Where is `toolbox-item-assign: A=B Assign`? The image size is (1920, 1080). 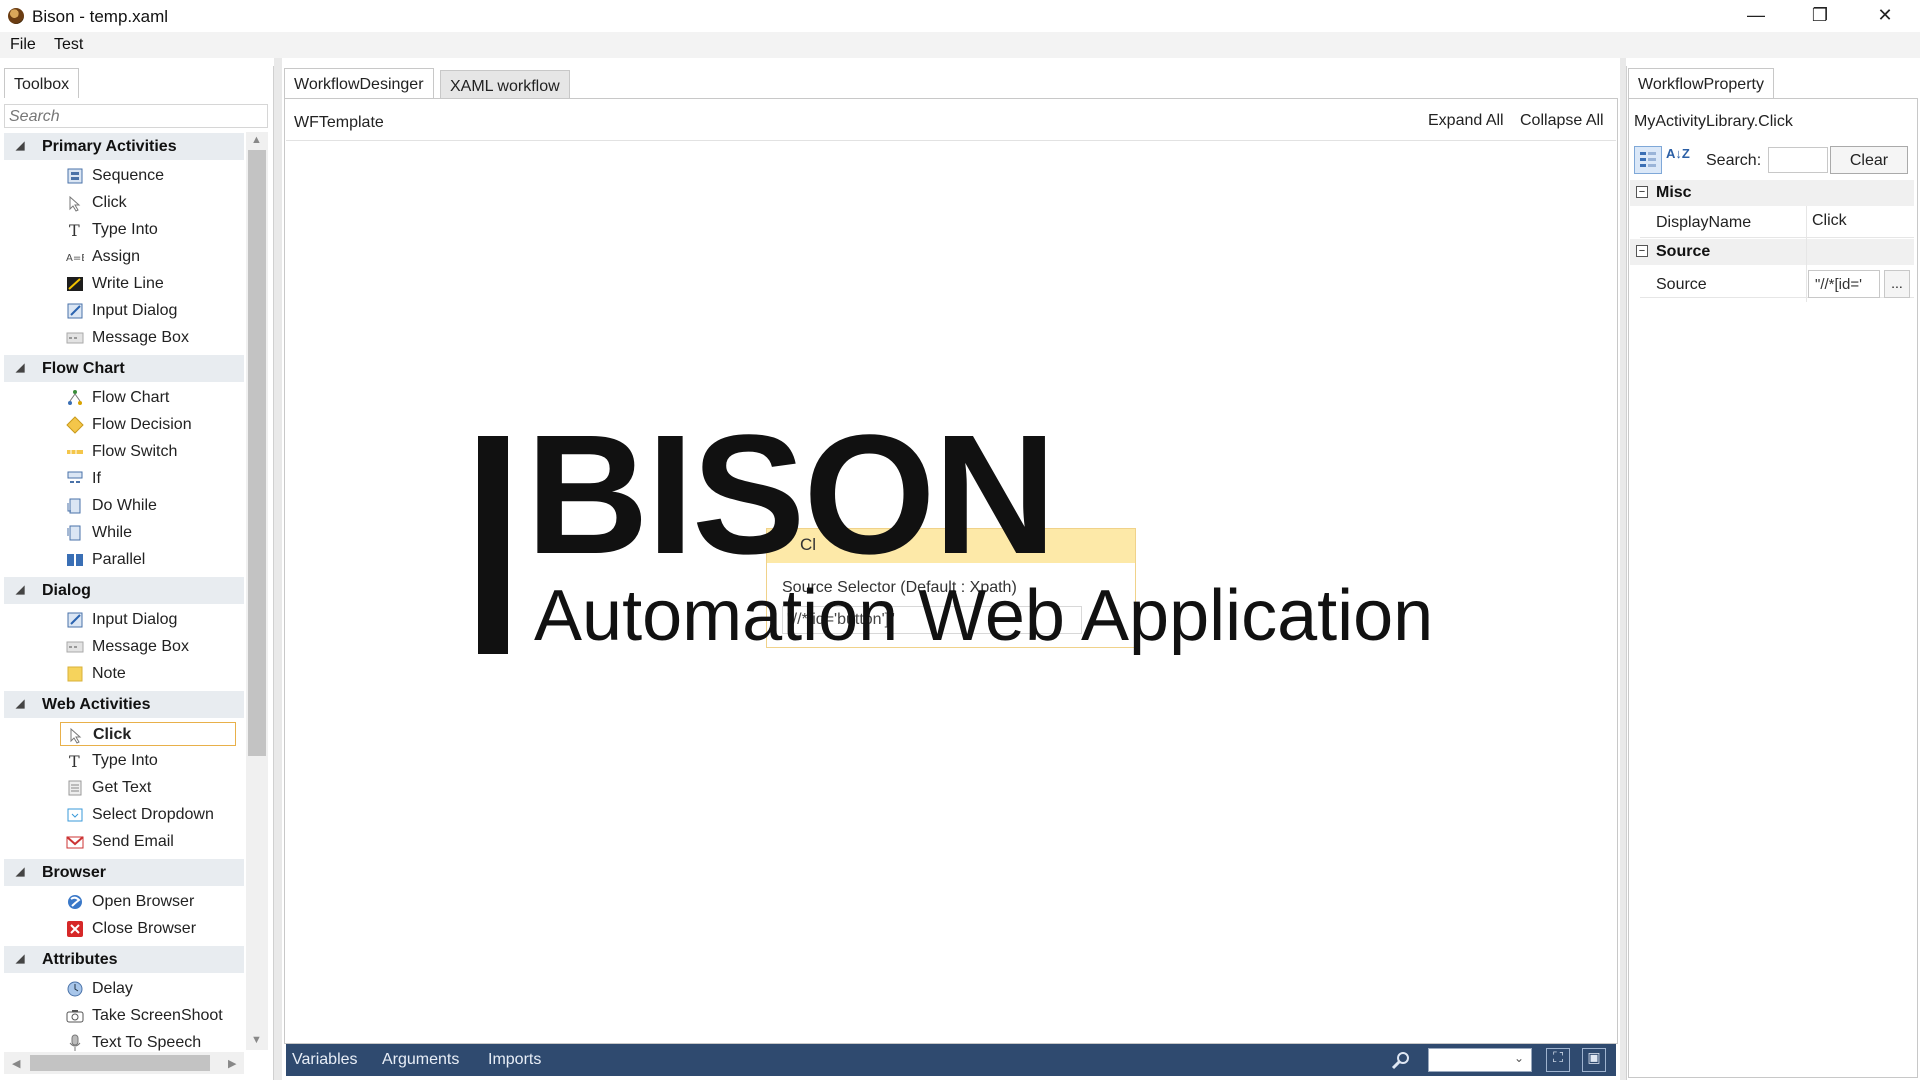
toolbox-item-assign: A=B Assign is located at coordinates (148, 257).